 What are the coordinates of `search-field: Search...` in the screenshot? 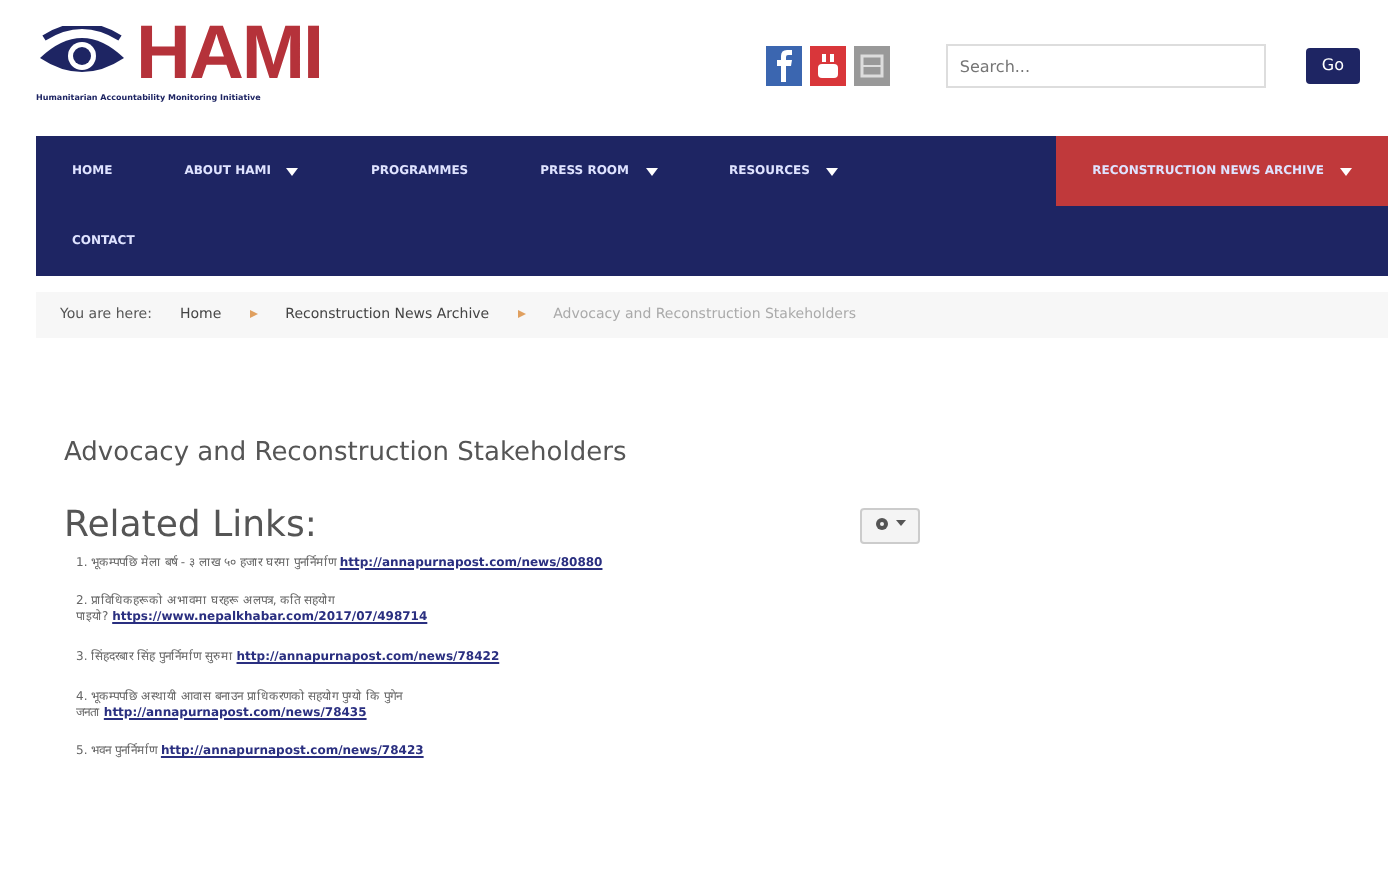 It's located at (1105, 66).